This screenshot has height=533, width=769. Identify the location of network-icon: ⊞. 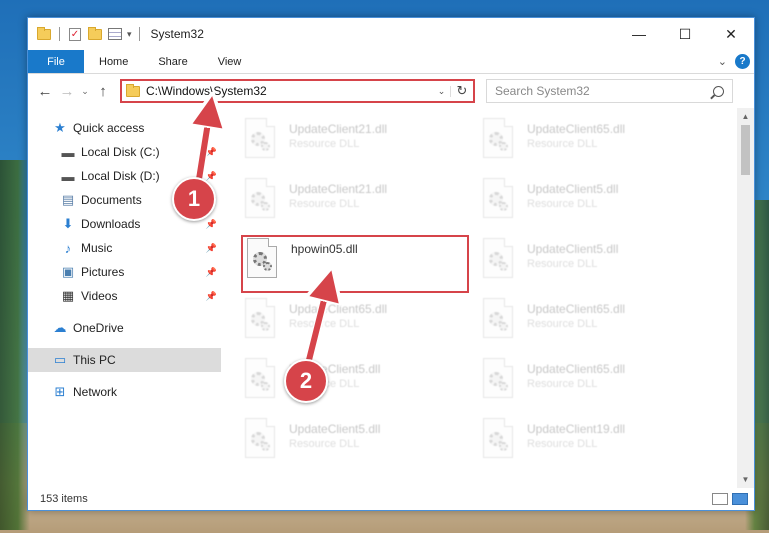
(60, 391).